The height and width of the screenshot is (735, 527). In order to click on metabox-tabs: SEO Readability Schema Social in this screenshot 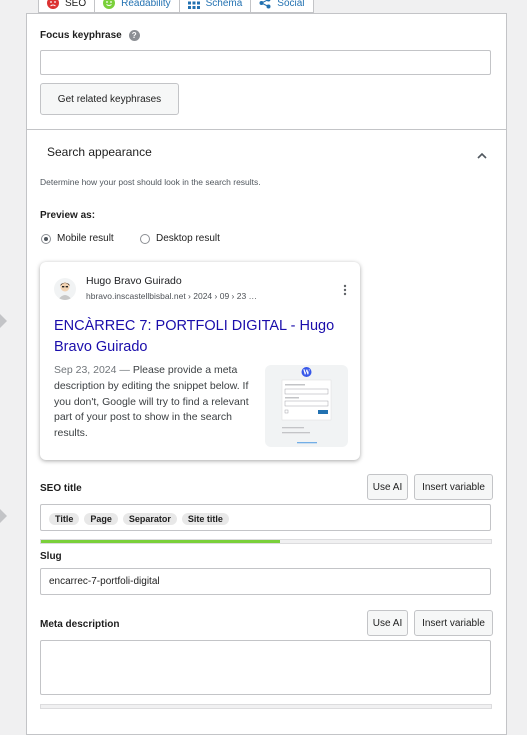, I will do `click(176, 7)`.